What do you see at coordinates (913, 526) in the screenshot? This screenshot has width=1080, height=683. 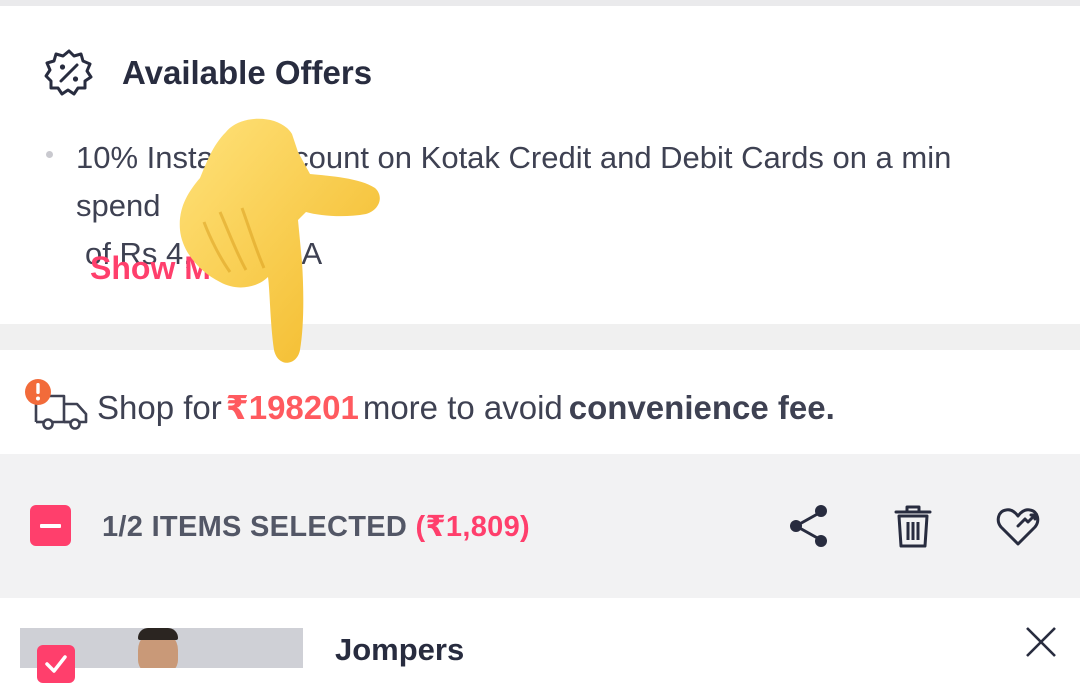 I see `delete-icon` at bounding box center [913, 526].